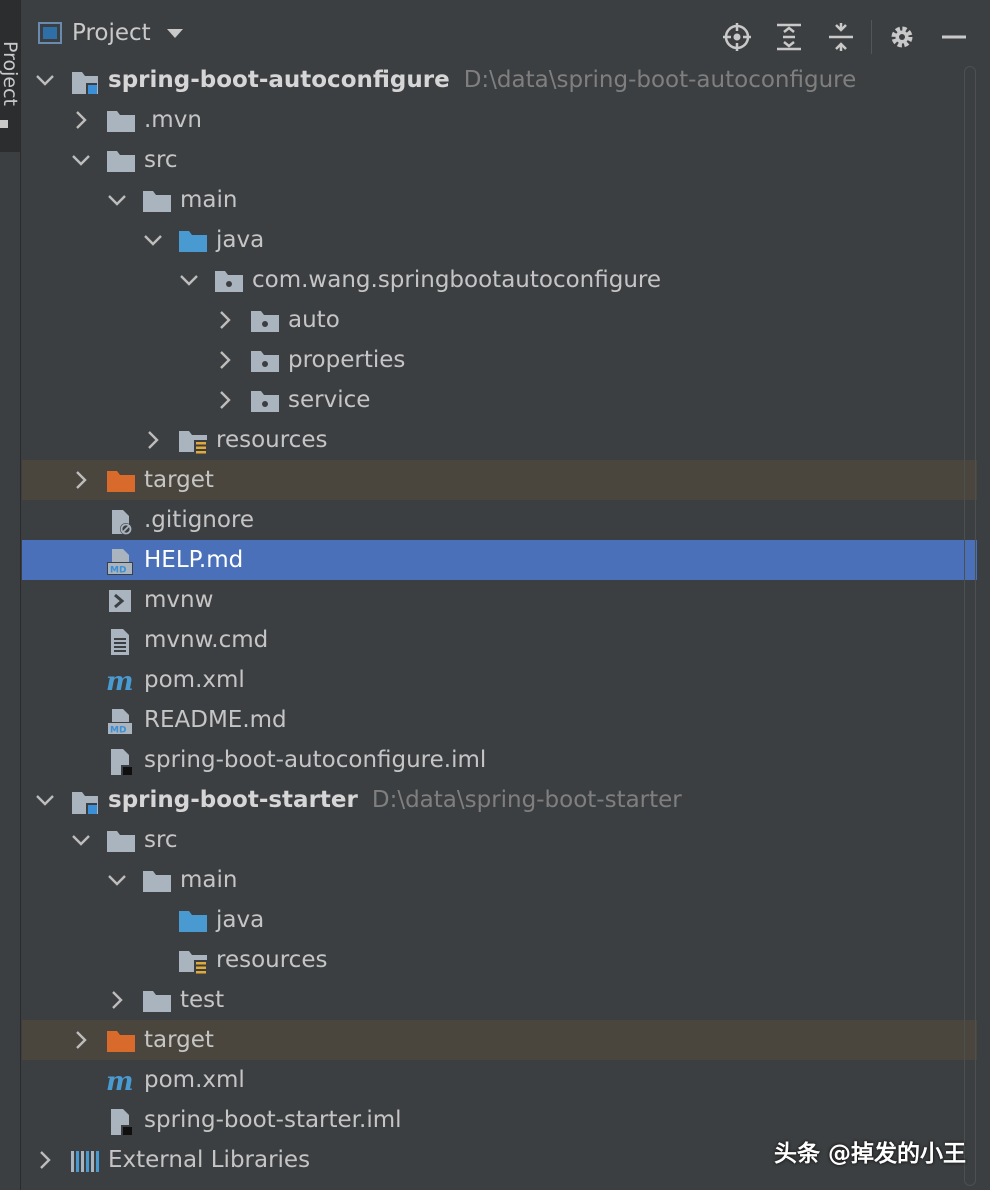 Image resolution: width=990 pixels, height=1190 pixels. Describe the element at coordinates (209, 880) in the screenshot. I see `tree-item-label: main` at that location.